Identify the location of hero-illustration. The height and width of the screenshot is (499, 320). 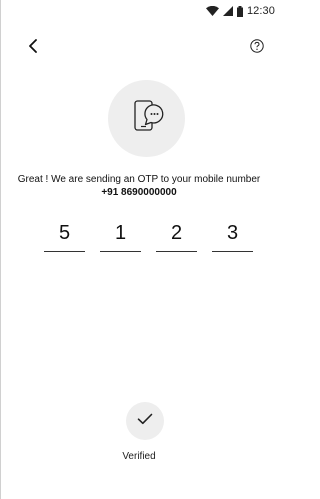
(146, 118).